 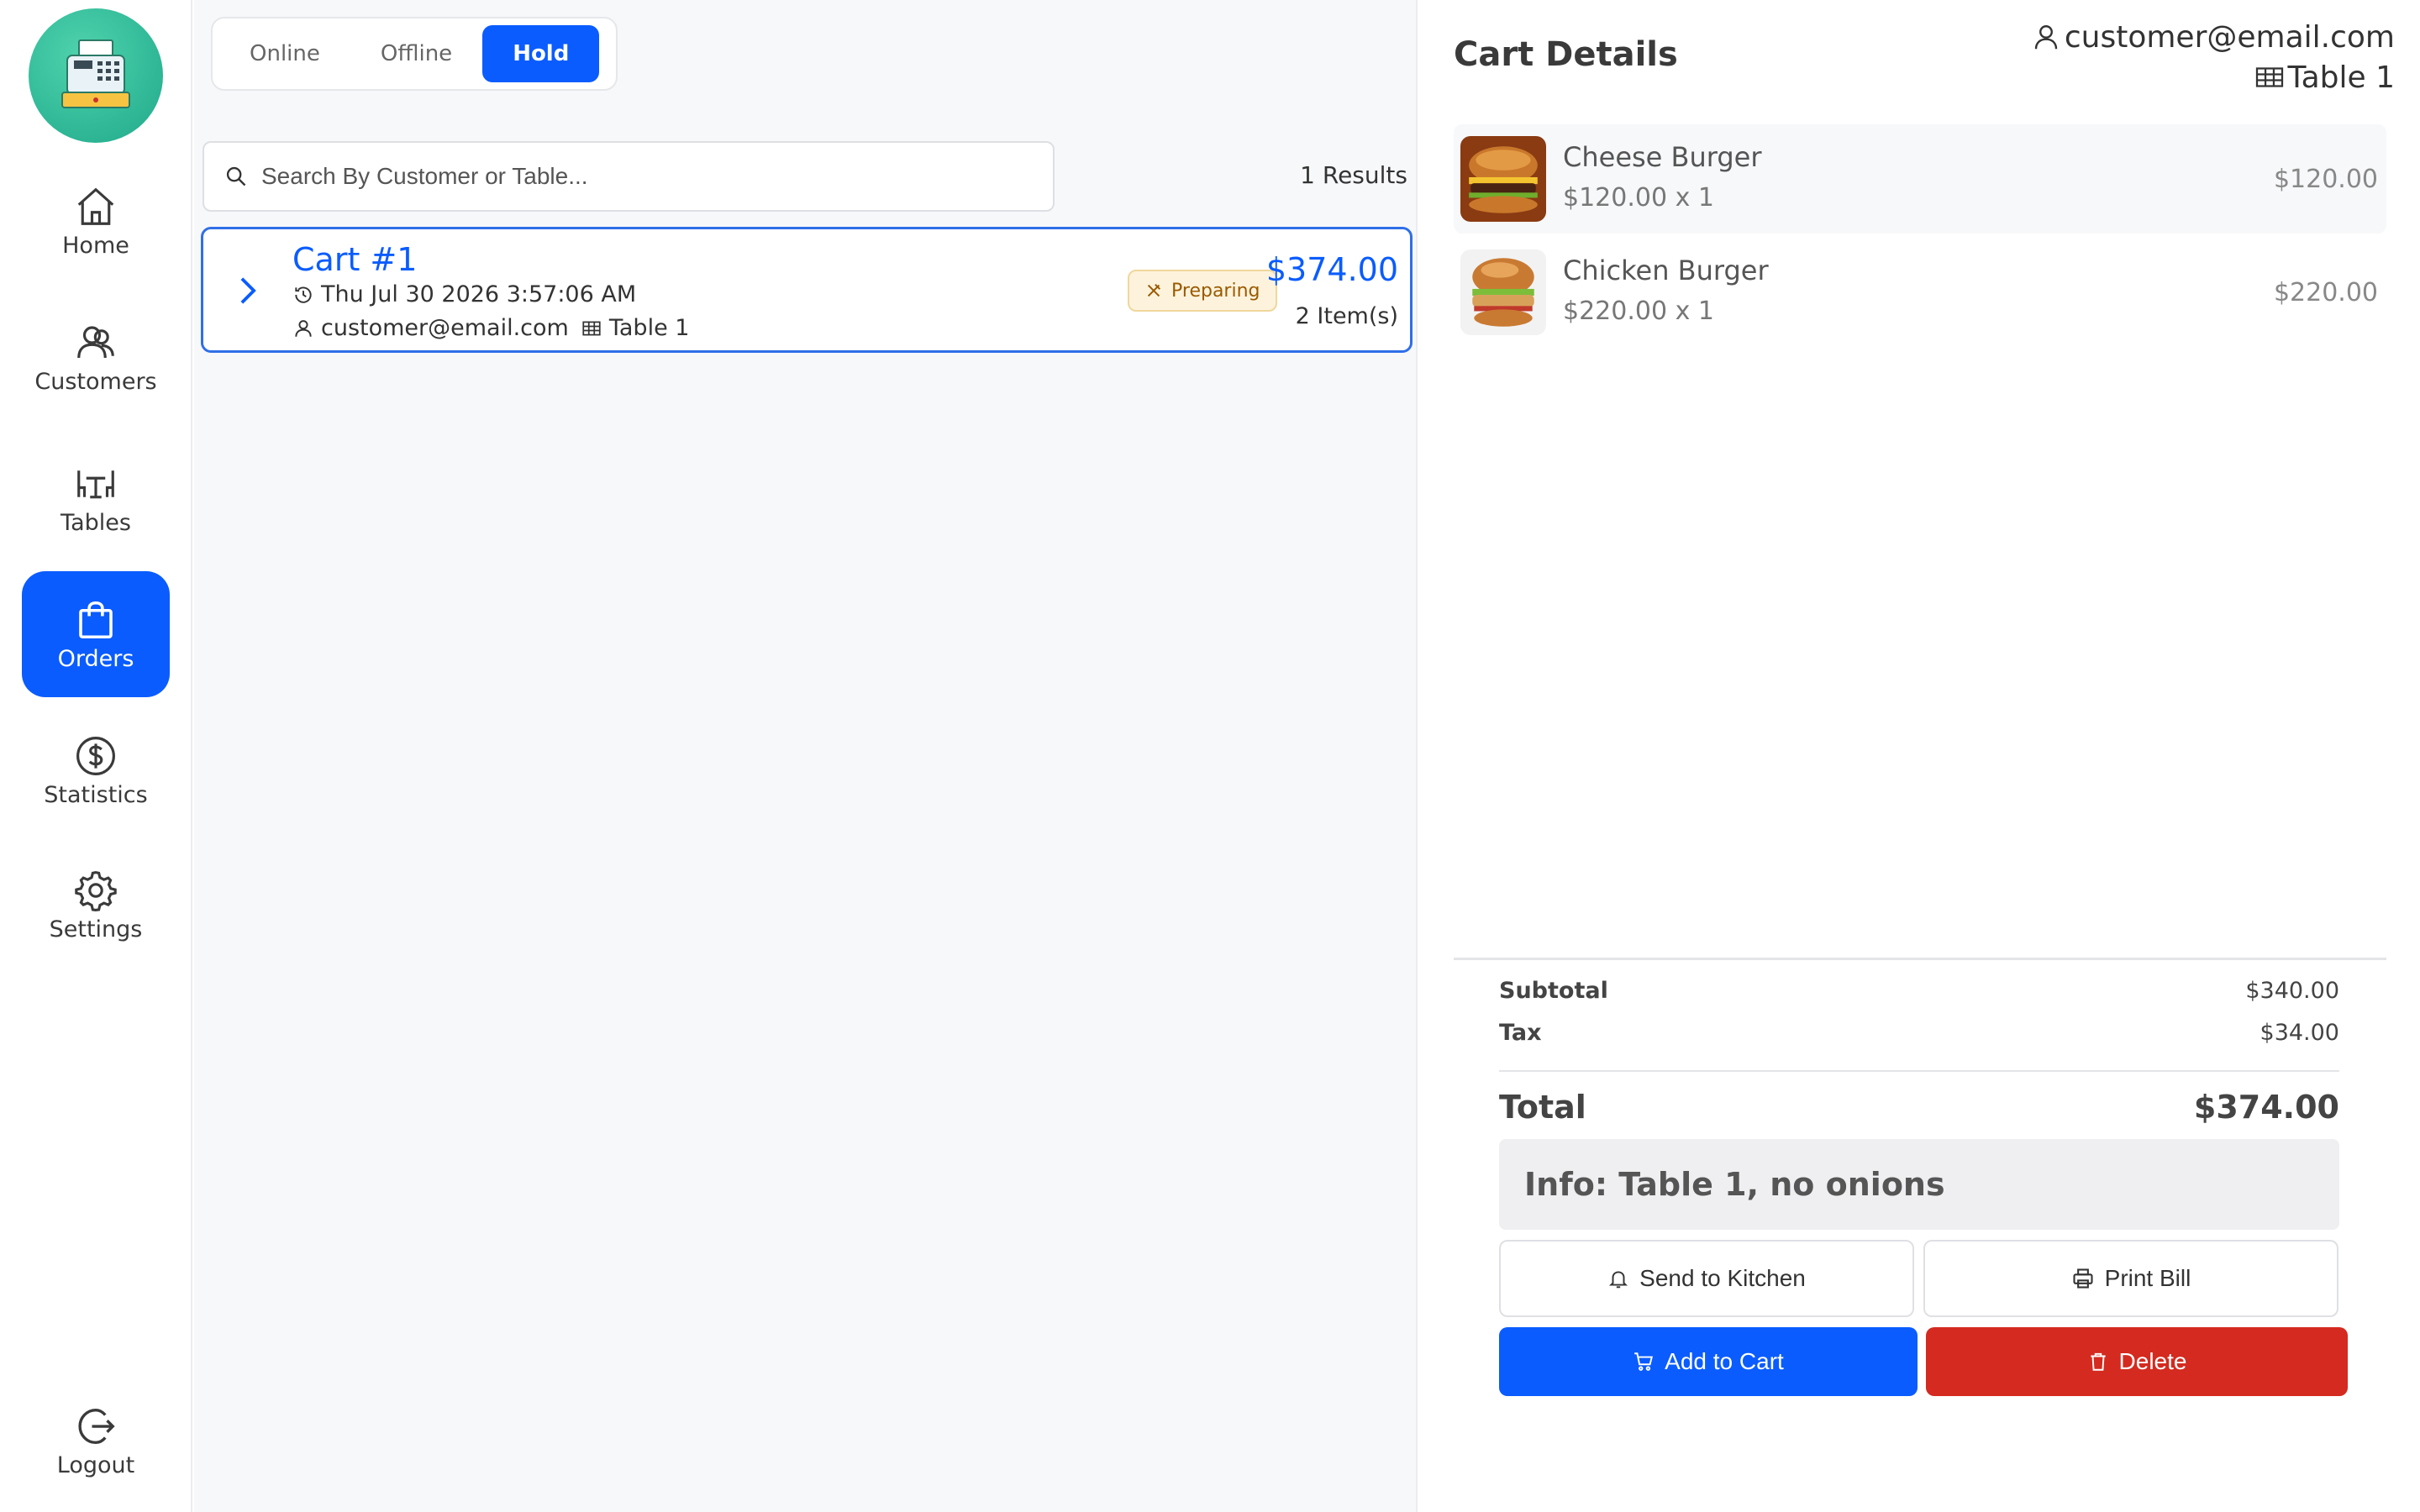 What do you see at coordinates (1353, 175) in the screenshot?
I see `results-count: 1 Results` at bounding box center [1353, 175].